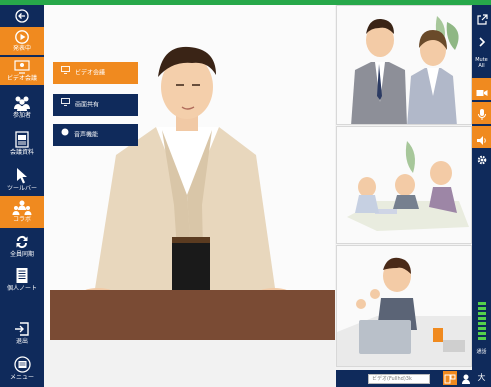 The height and width of the screenshot is (387, 491). I want to click on sidebar-item-video-conference: ビデオ会議, so click(22, 71).